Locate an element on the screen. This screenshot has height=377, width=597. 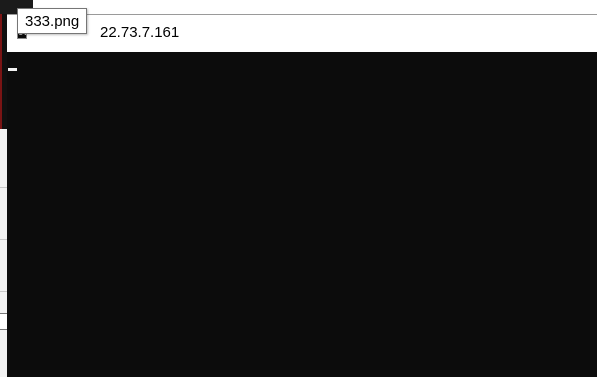
background-window-panel is located at coordinates (3, 253).